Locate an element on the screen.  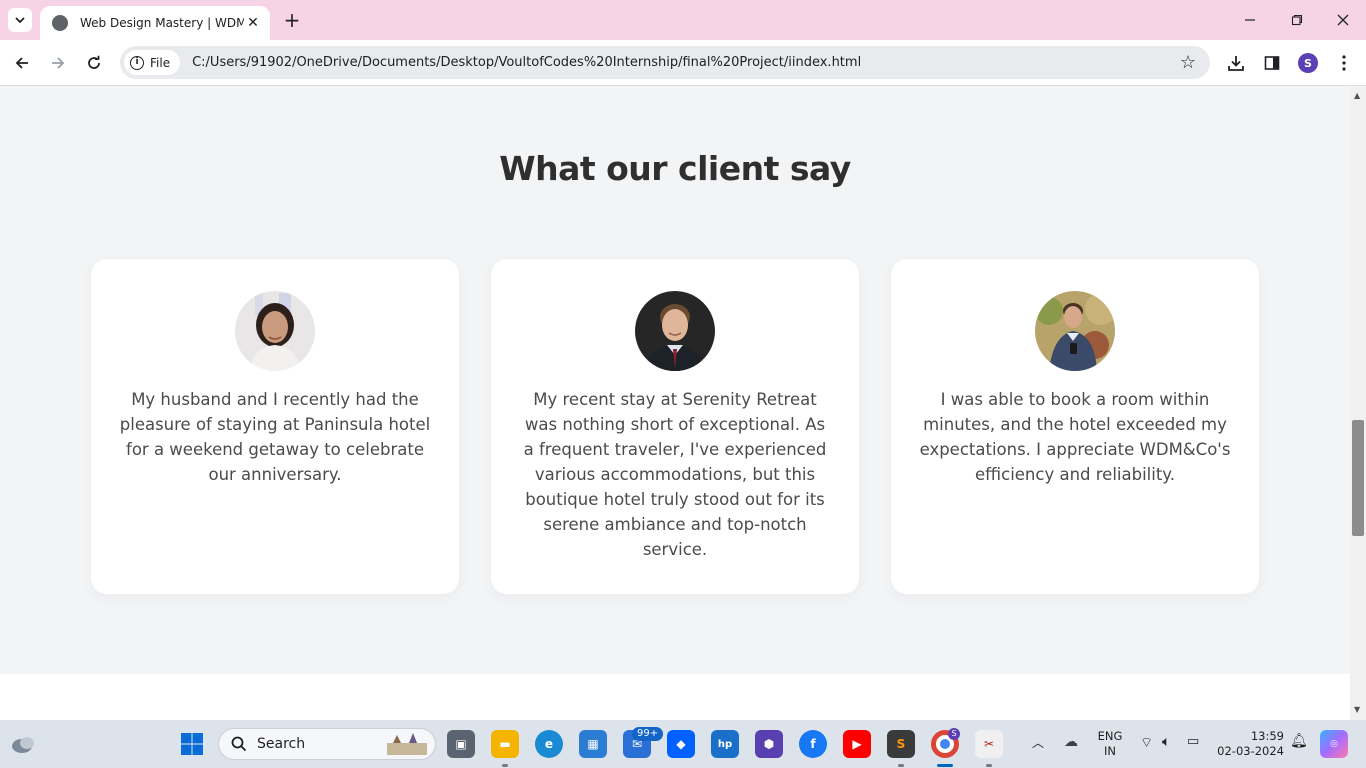
facebook-icon: f is located at coordinates (813, 744).